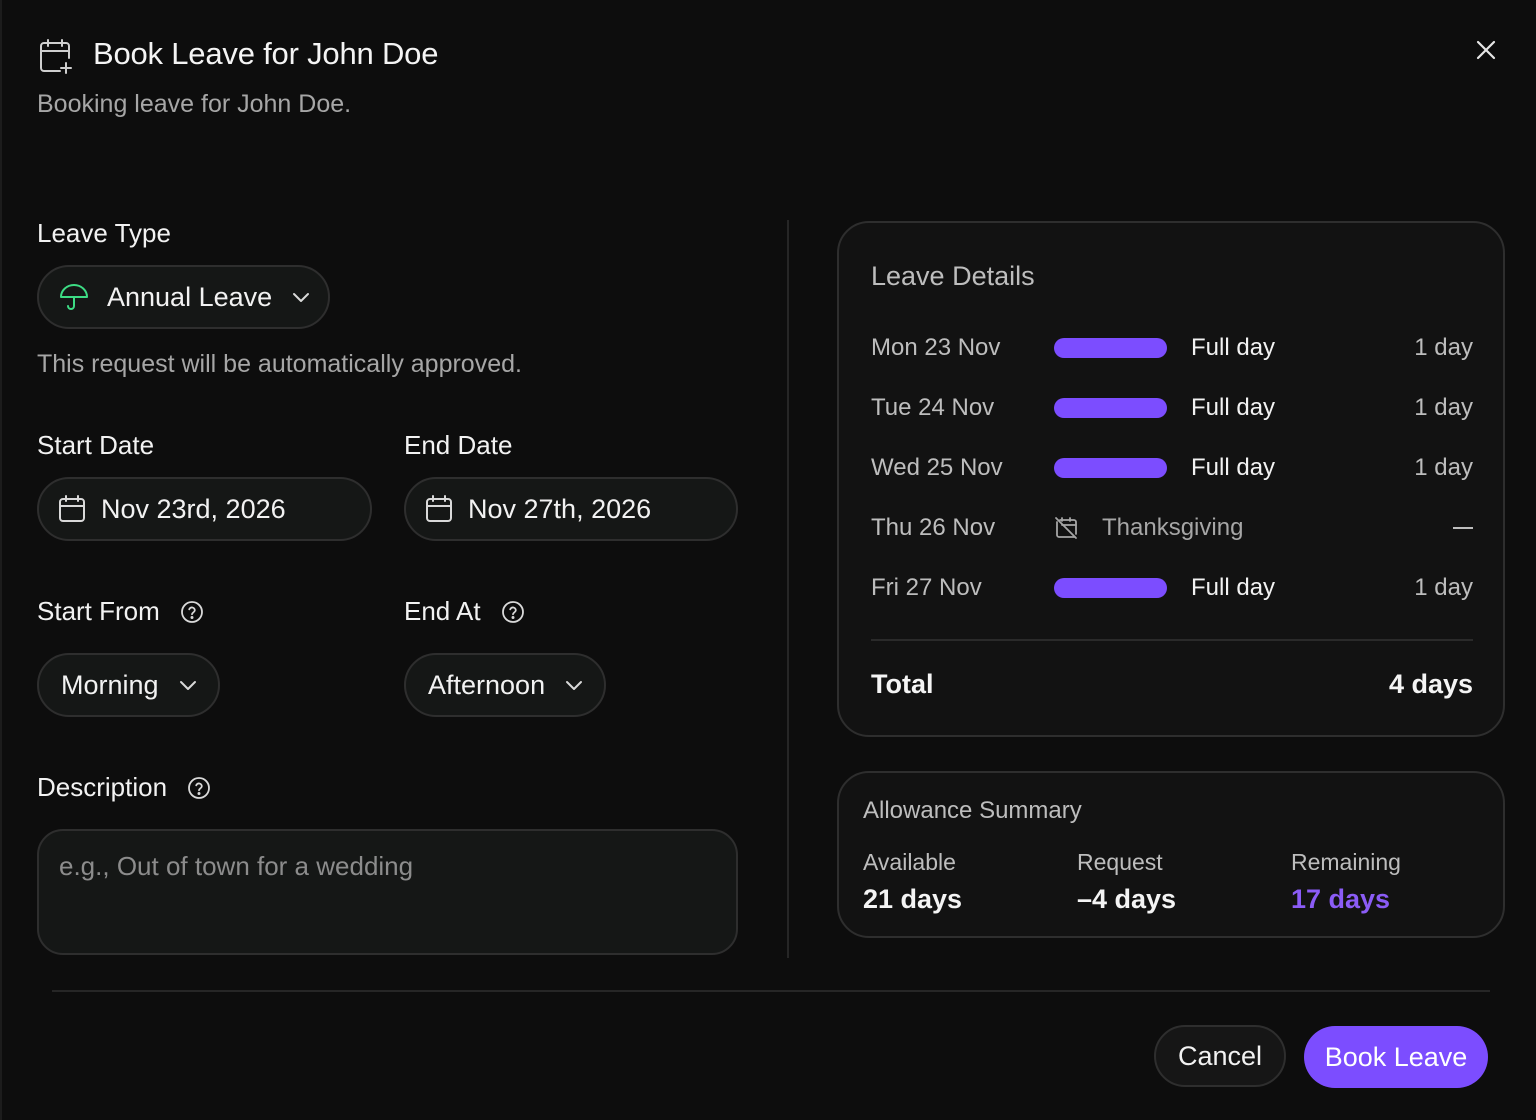 This screenshot has height=1120, width=1536. Describe the element at coordinates (1127, 899) in the screenshot. I see `request-value: –4 days` at that location.